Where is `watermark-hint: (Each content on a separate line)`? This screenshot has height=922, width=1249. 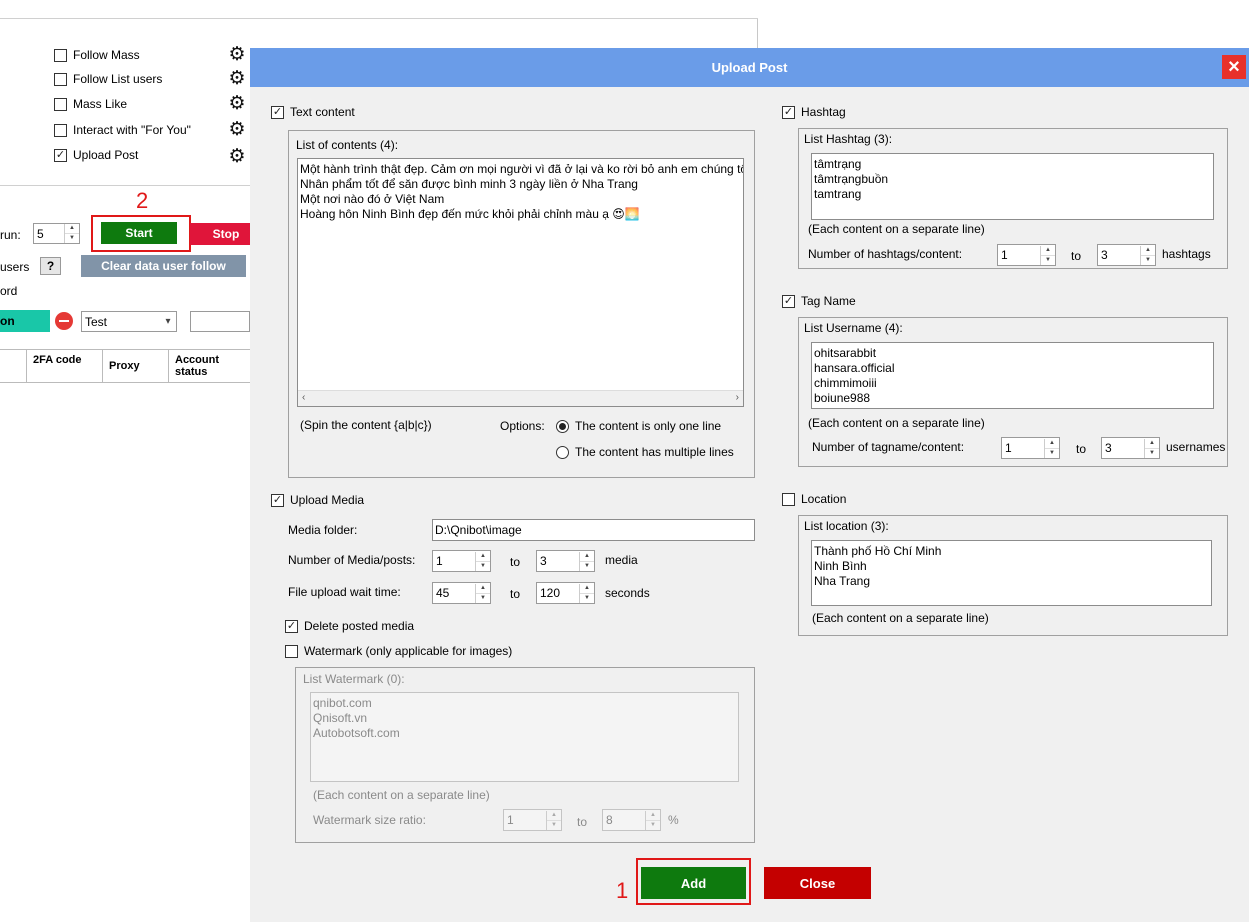
watermark-hint: (Each content on a separate line) is located at coordinates (401, 795).